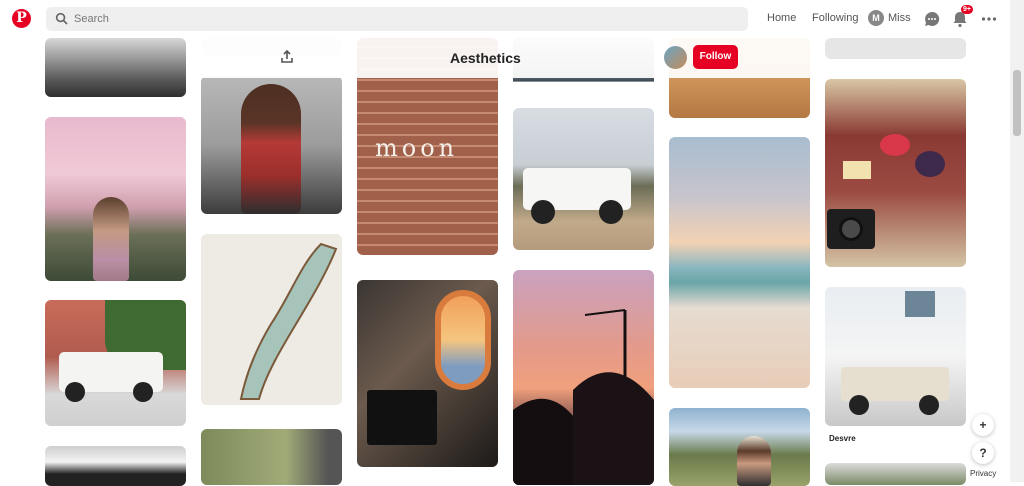 The image size is (1024, 486). What do you see at coordinates (842, 438) in the screenshot?
I see `pin-caption: Desvre` at bounding box center [842, 438].